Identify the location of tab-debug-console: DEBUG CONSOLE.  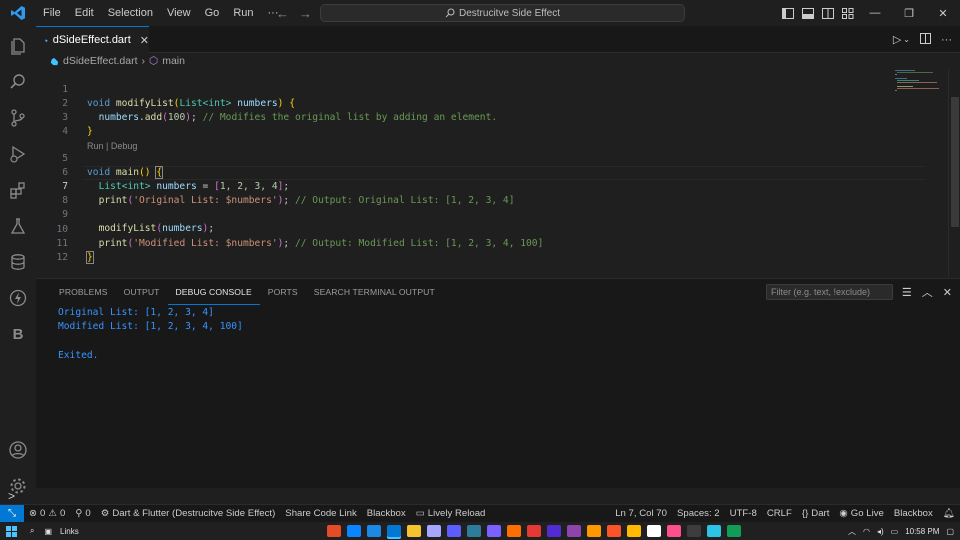
(213, 292).